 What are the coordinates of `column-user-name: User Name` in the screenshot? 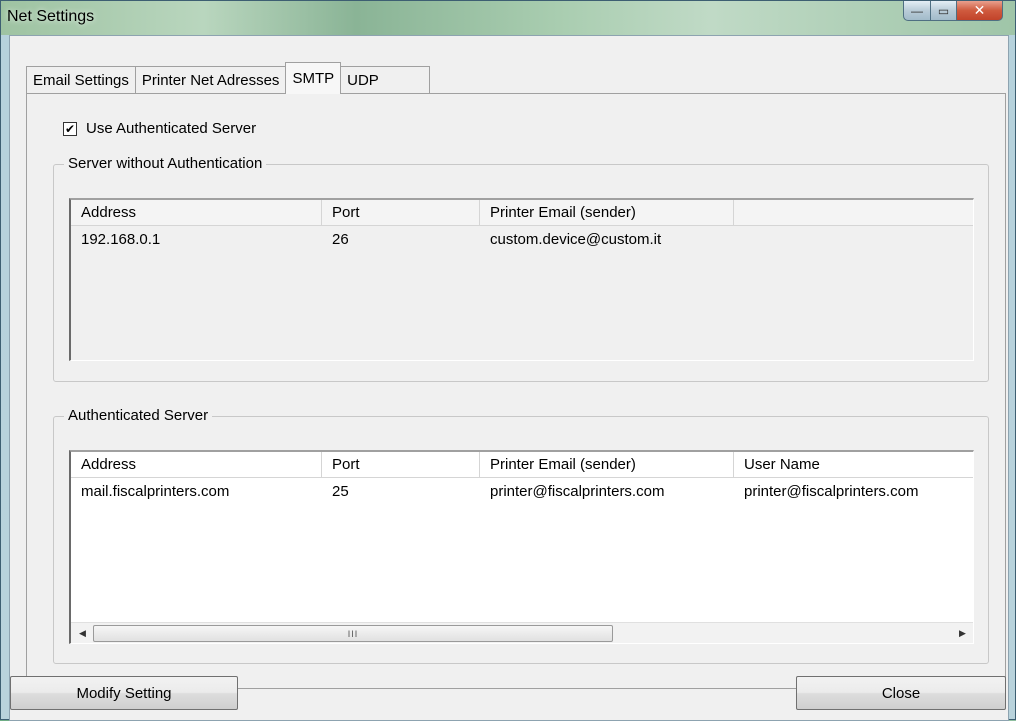 It's located at (853, 465).